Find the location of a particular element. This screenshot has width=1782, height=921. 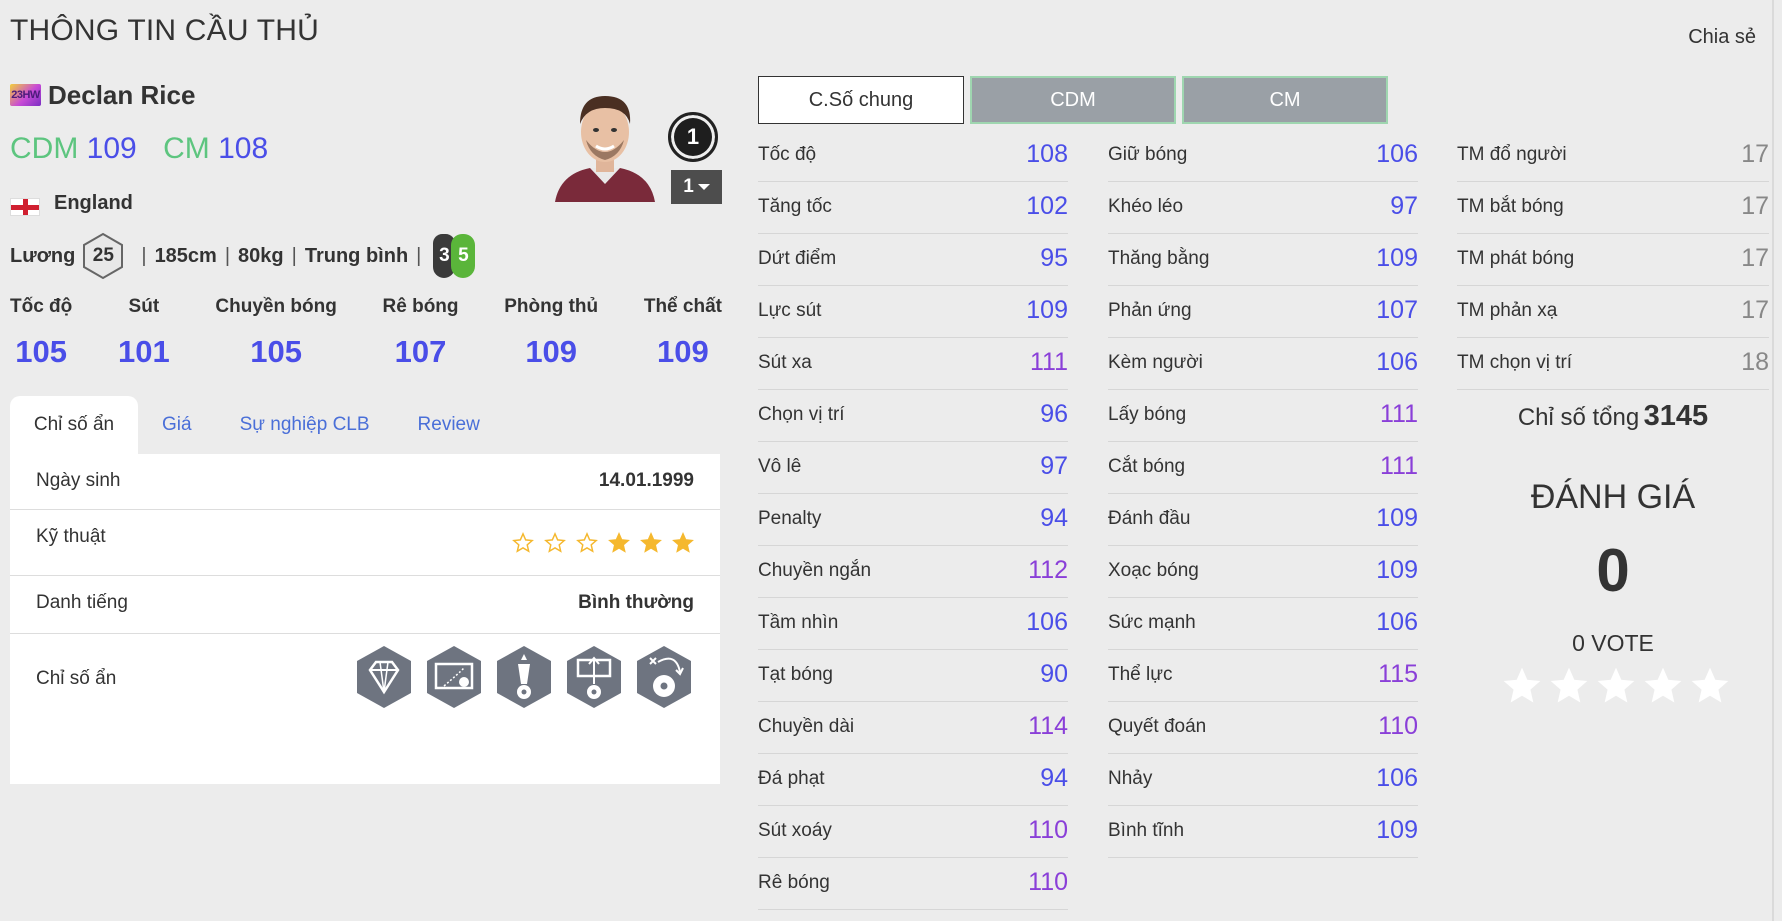

stat-value: 114 is located at coordinates (1048, 726).